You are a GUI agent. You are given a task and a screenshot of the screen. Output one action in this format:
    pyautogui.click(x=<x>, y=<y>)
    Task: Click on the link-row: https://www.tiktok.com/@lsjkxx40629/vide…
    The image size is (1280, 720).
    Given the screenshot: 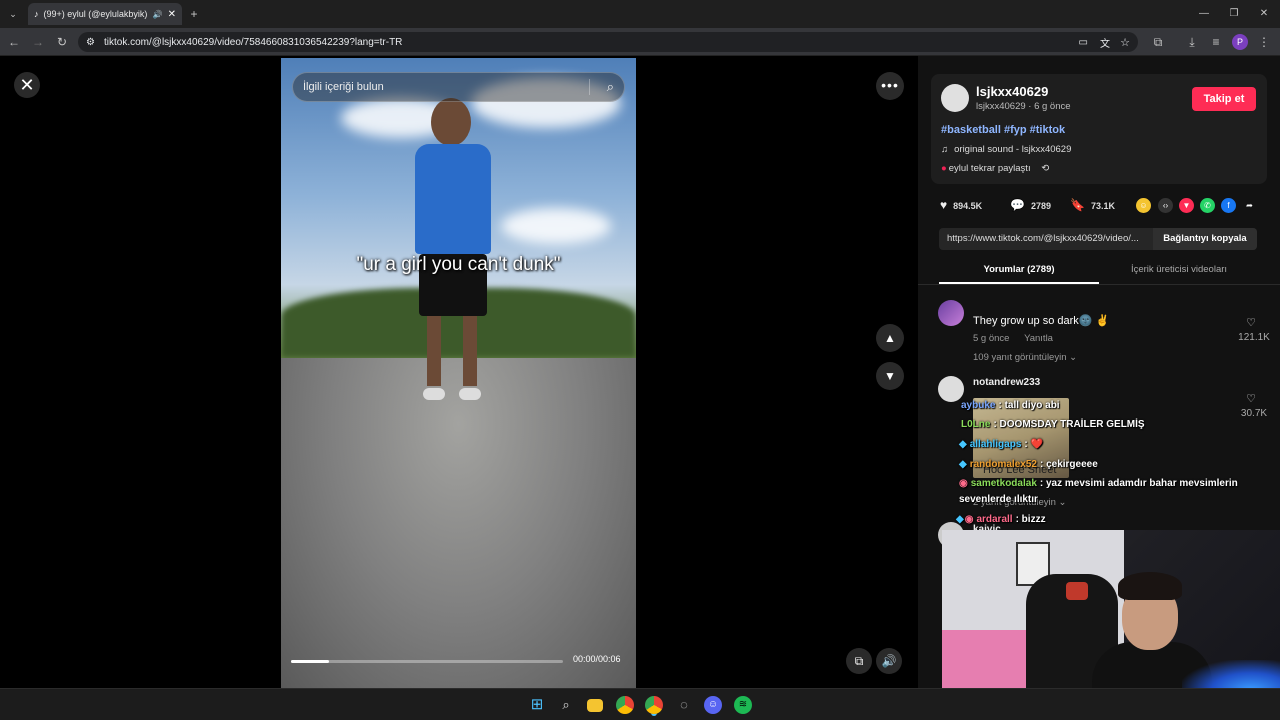 What is the action you would take?
    pyautogui.click(x=1098, y=239)
    